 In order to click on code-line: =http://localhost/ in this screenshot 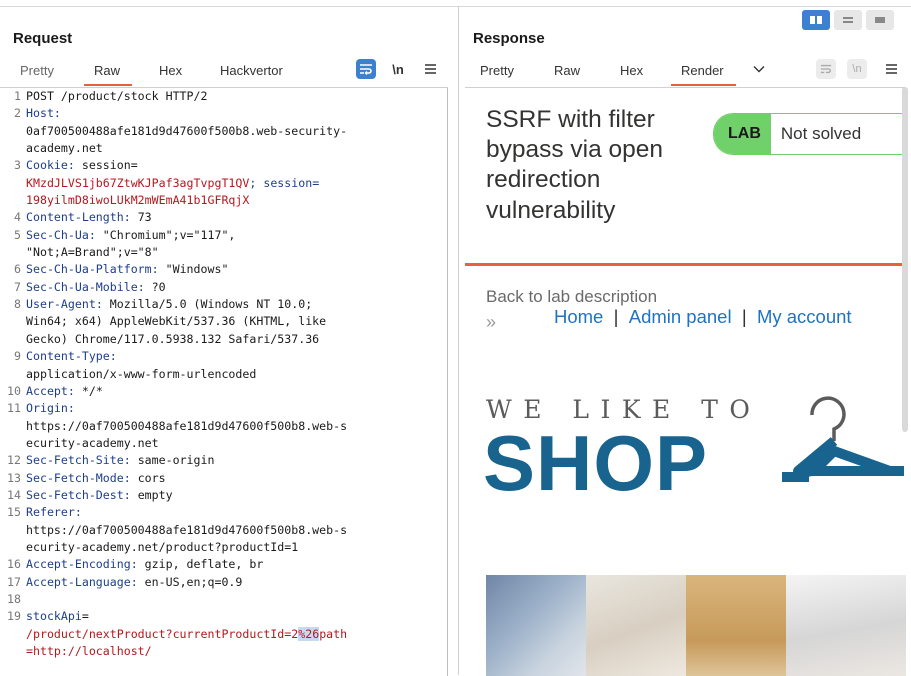, I will do `click(223, 651)`.